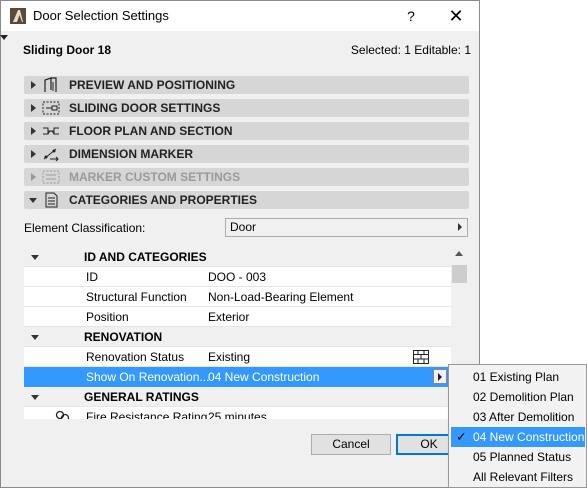 The image size is (587, 488). What do you see at coordinates (131, 154) in the screenshot?
I see `panel-label: DIMENSION MARKER` at bounding box center [131, 154].